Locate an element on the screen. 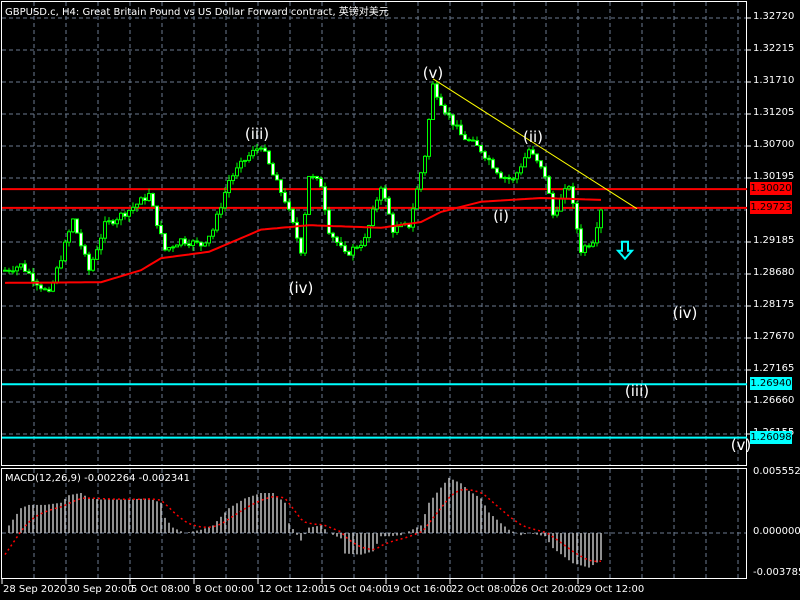  macd-tick-label: -0.003785 is located at coordinates (776, 572).